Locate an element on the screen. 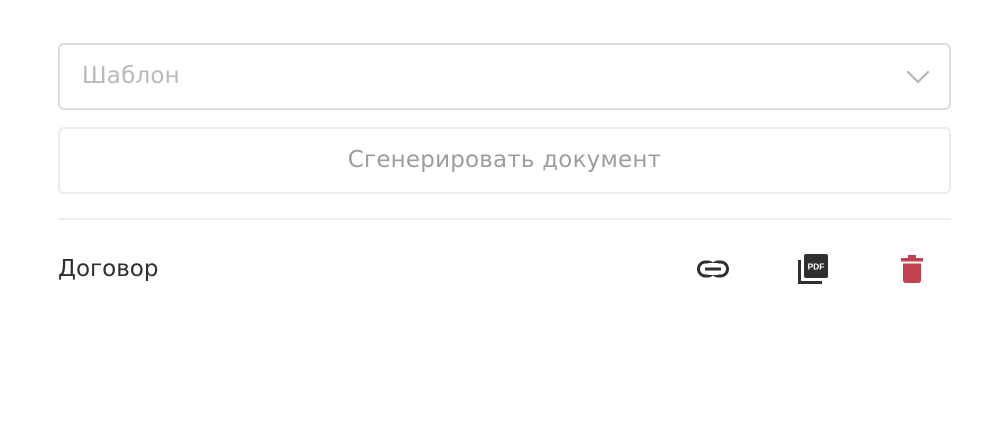 The width and height of the screenshot is (1008, 440). template-select-placeholder: Шаблон is located at coordinates (131, 76).